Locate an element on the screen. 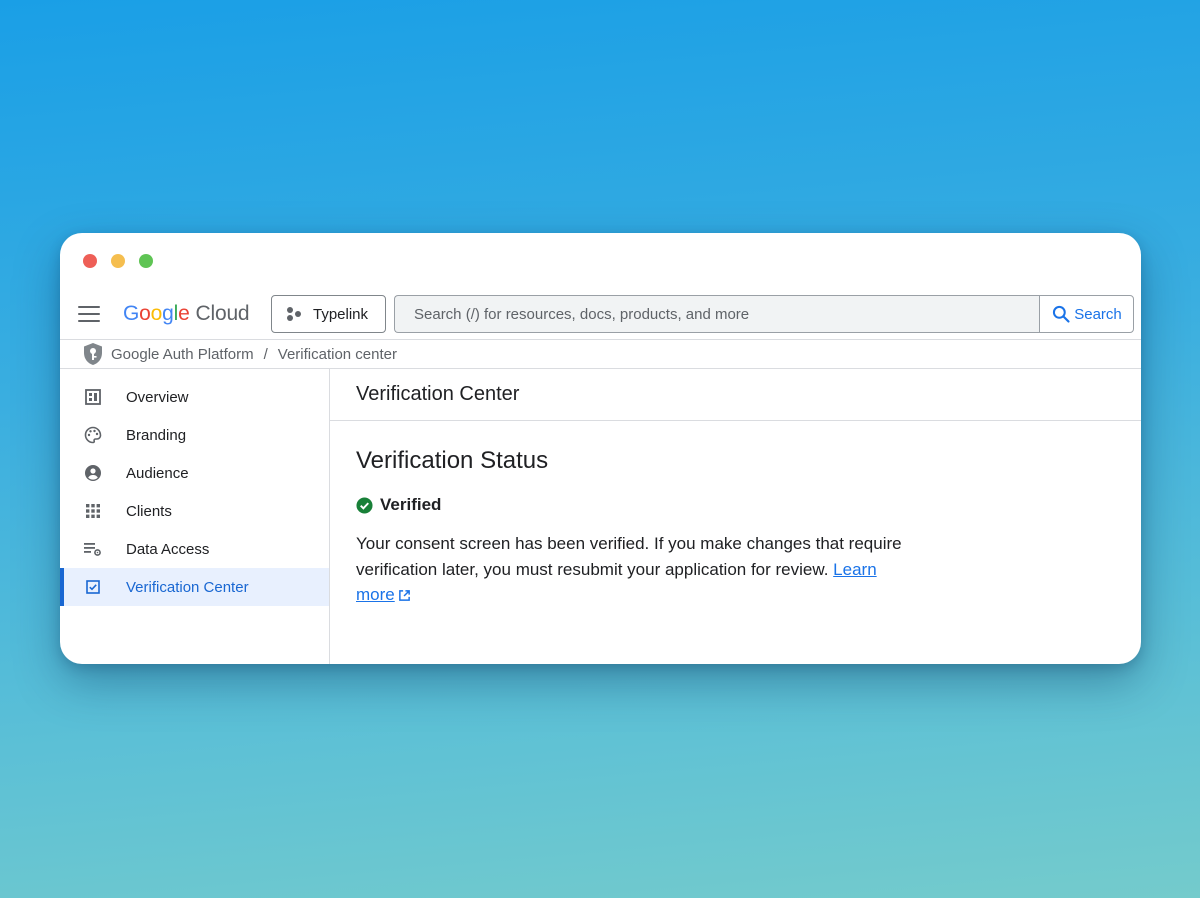 This screenshot has height=898, width=1200. breadcrumb-product-link: Google Auth Platform is located at coordinates (182, 354).